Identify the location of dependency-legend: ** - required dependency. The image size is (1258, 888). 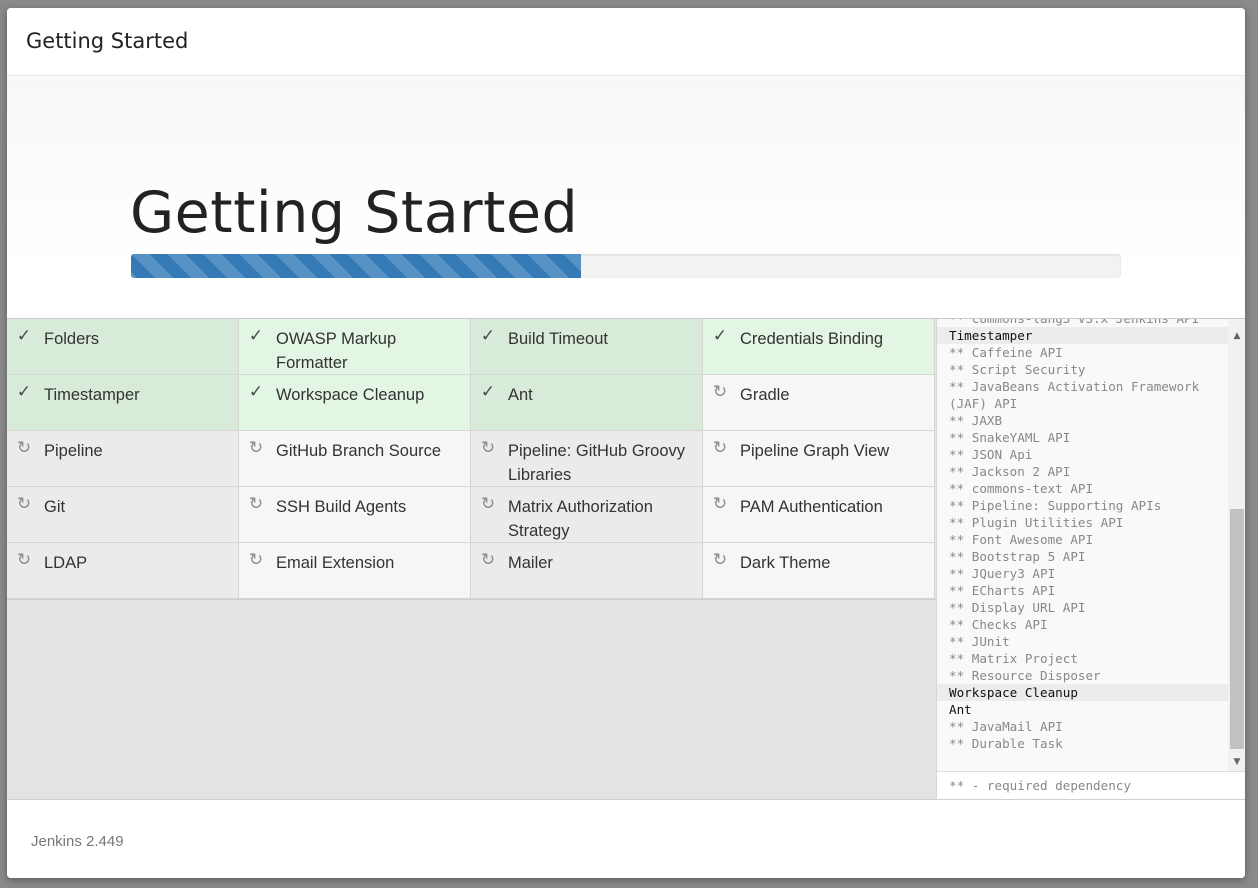
(1091, 785).